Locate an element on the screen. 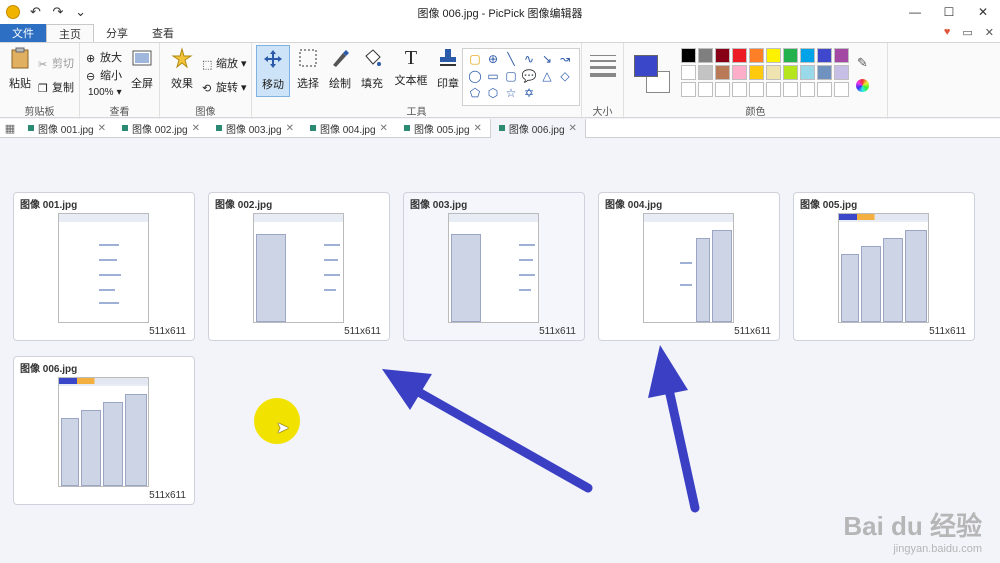  annotation-arrow-left is located at coordinates (487, 431).